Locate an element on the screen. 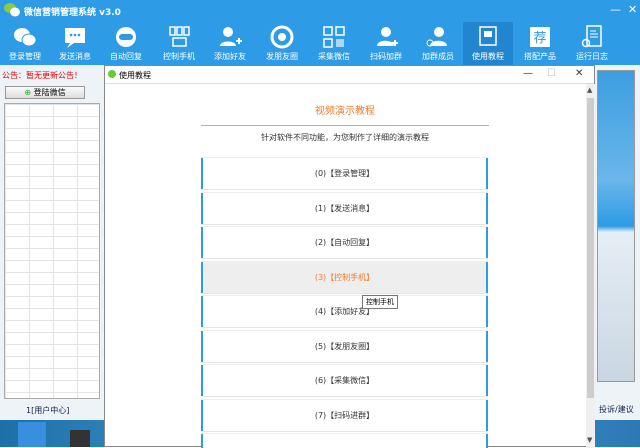 This screenshot has width=640, height=448. svg-text: 荐 is located at coordinates (539, 38).